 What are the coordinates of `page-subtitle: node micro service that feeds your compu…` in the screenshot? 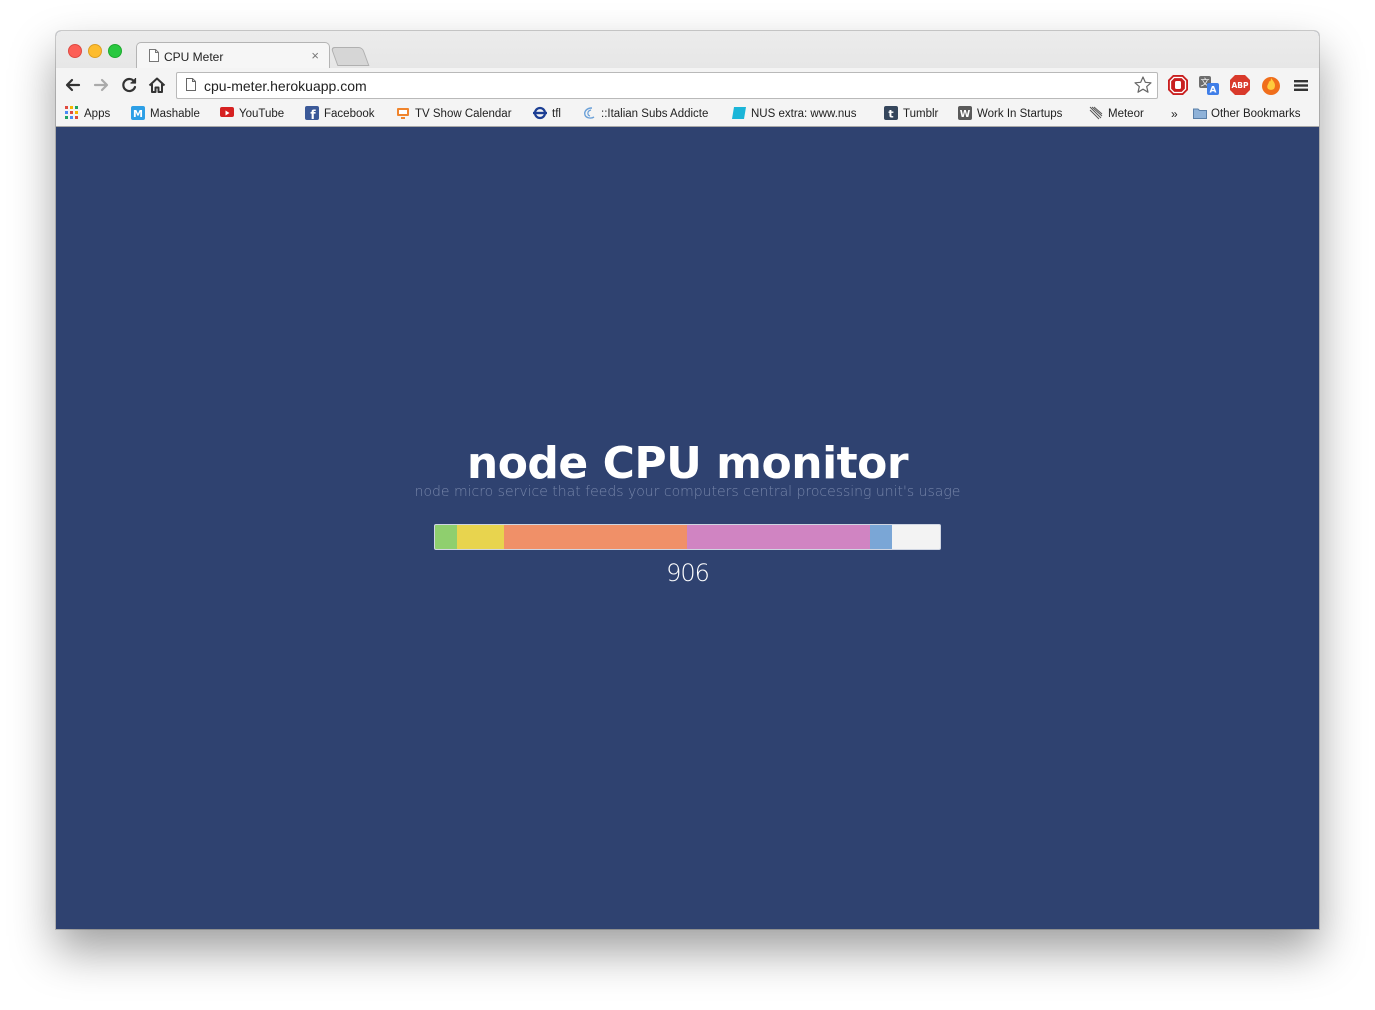 It's located at (687, 492).